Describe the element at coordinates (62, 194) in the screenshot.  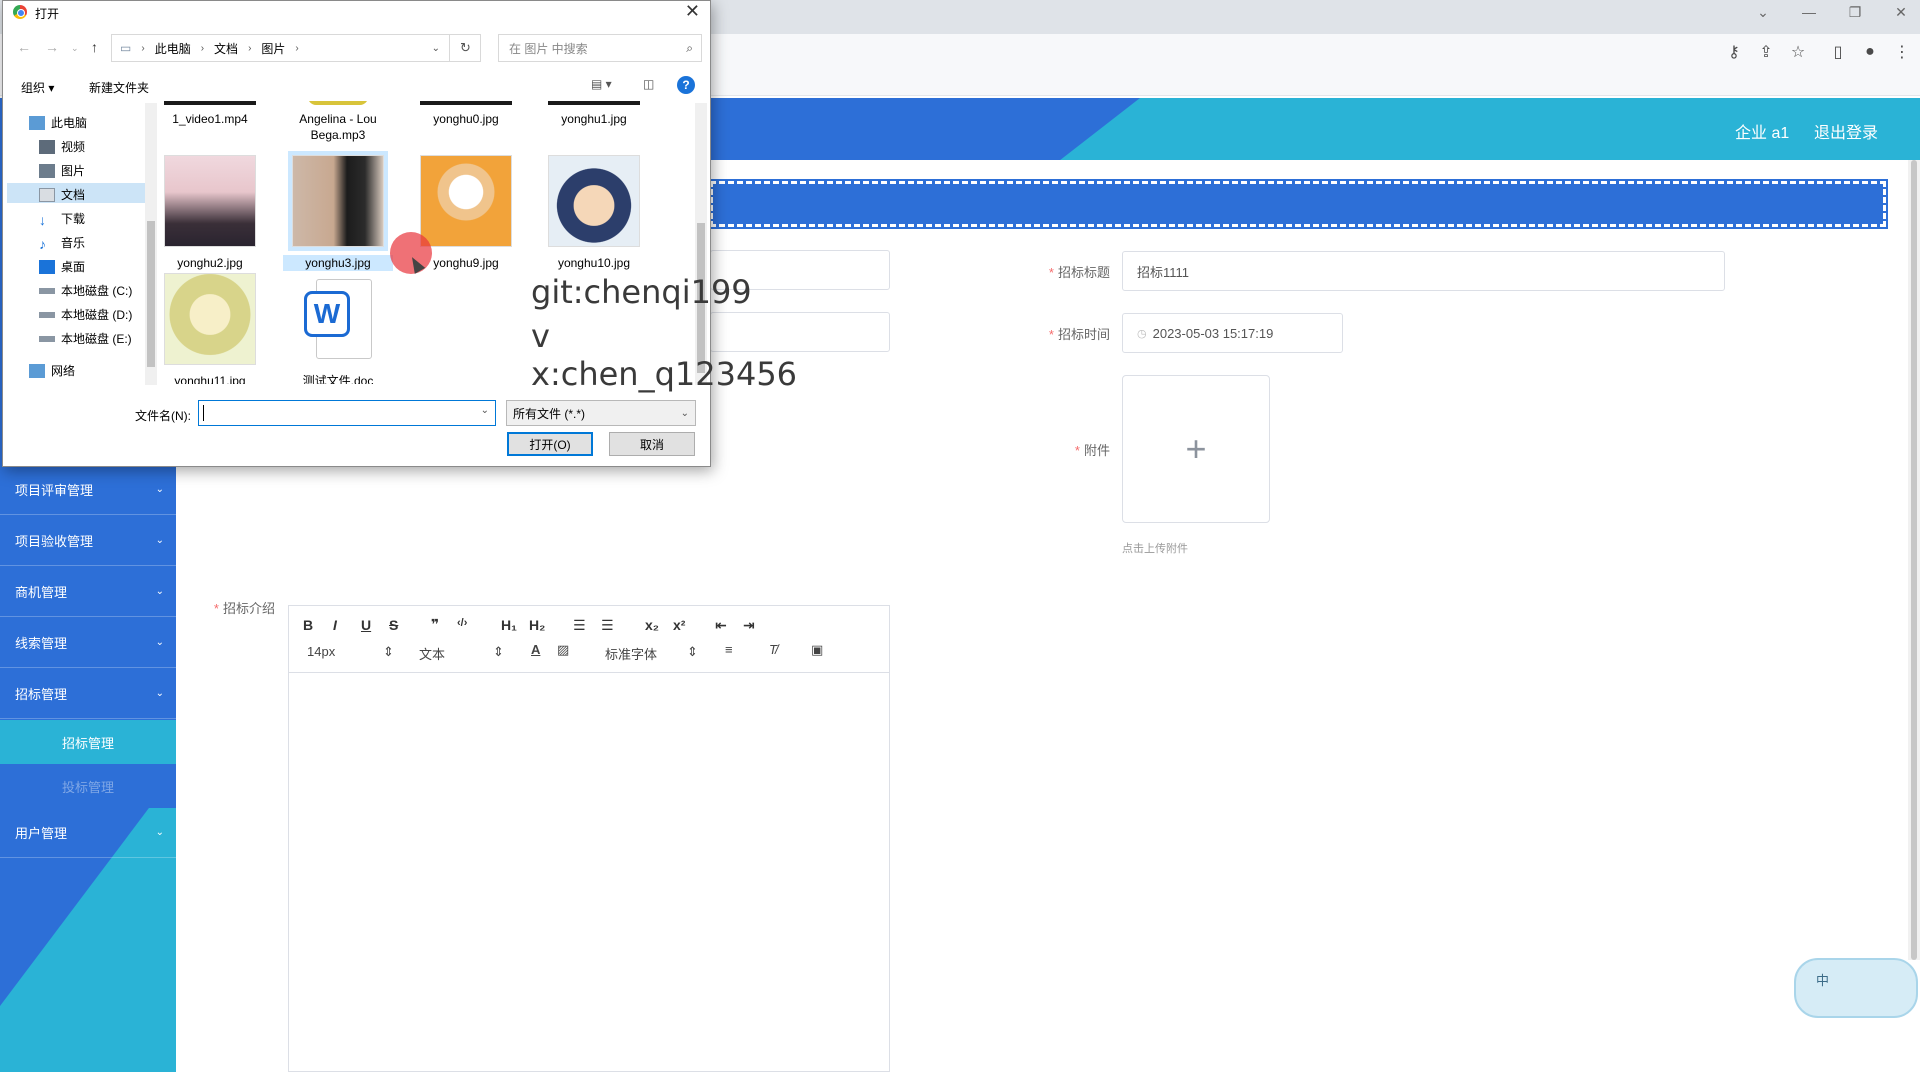
I see `tree-item-documents: 文档` at that location.